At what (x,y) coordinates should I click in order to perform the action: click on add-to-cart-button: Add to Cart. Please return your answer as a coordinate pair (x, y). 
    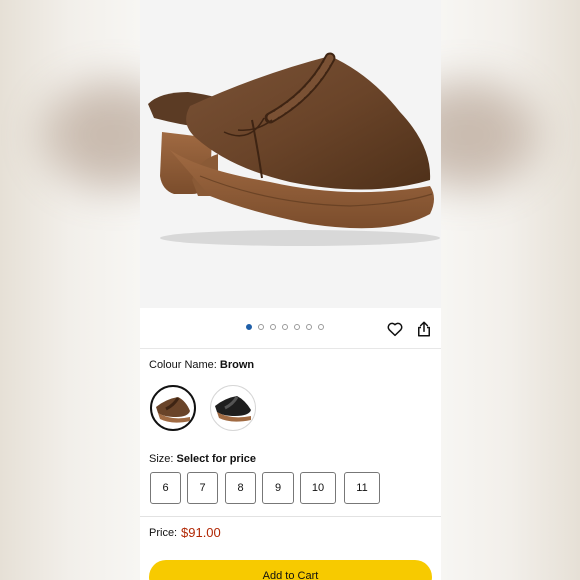
    Looking at the image, I should click on (290, 570).